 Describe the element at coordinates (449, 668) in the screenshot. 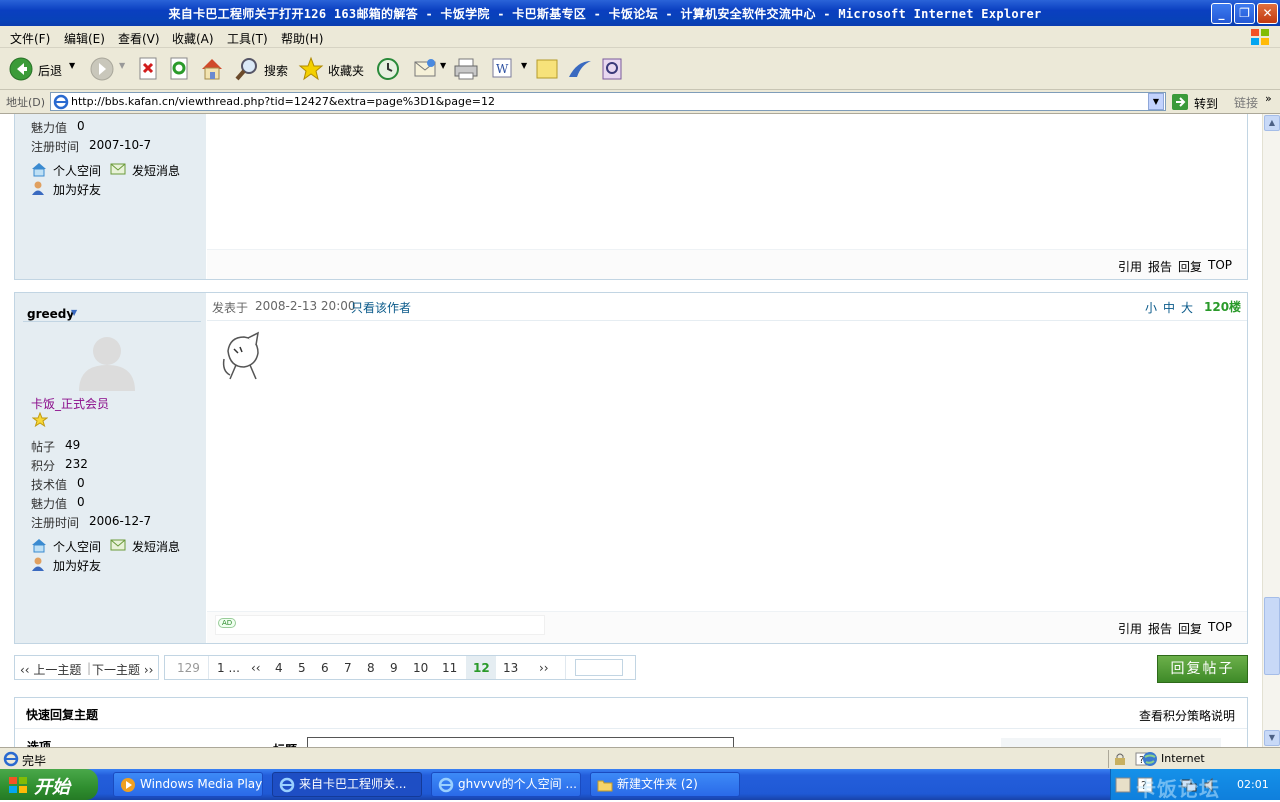

I see `page-link: 11` at that location.